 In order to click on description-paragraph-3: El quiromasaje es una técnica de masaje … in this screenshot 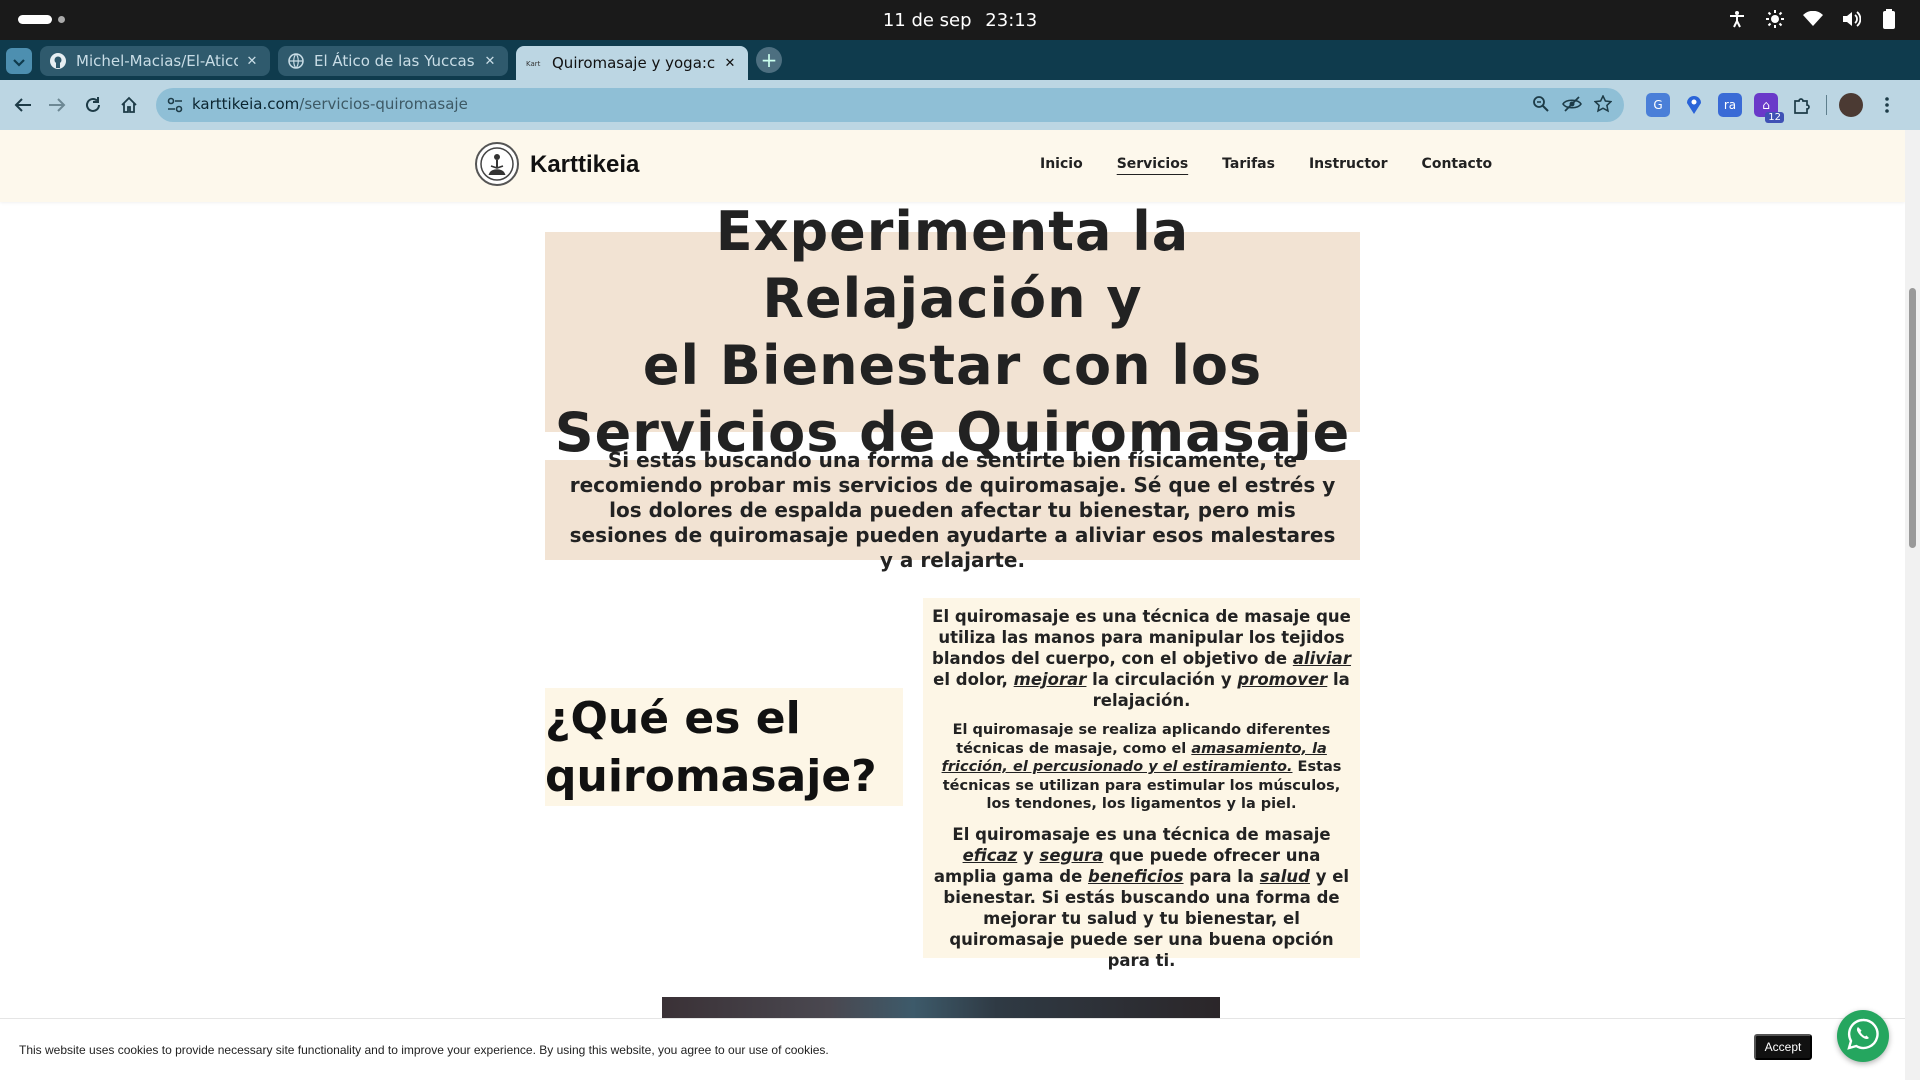, I will do `click(1141, 897)`.